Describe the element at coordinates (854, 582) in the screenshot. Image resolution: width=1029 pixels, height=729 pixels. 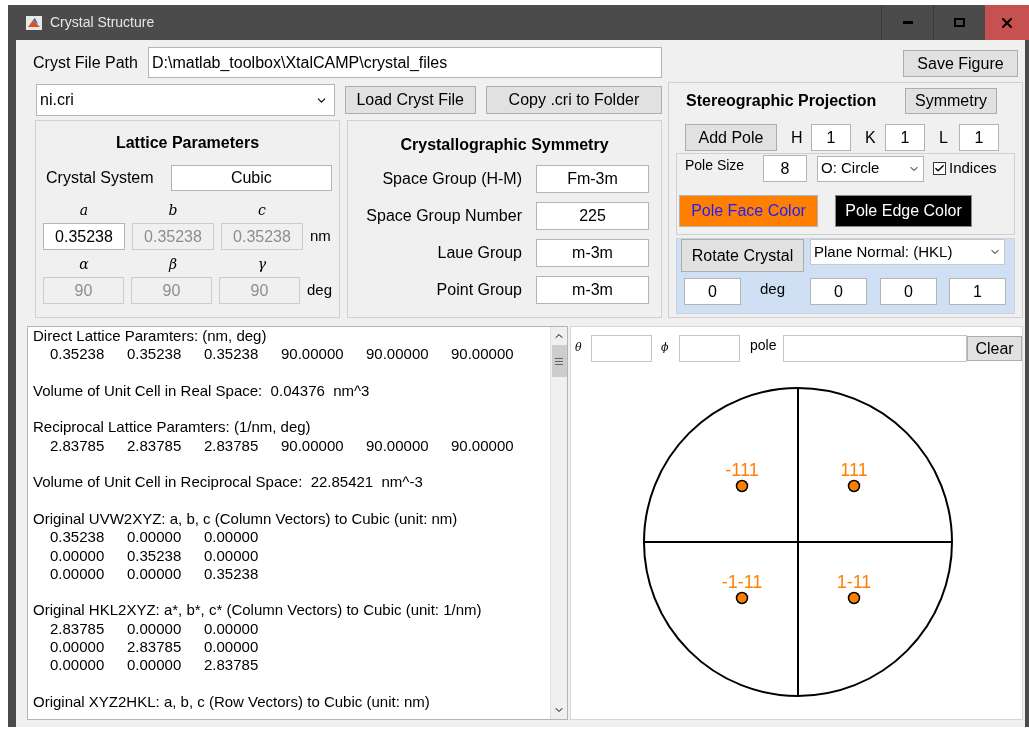
I see `pole-index-label: 1-11` at that location.